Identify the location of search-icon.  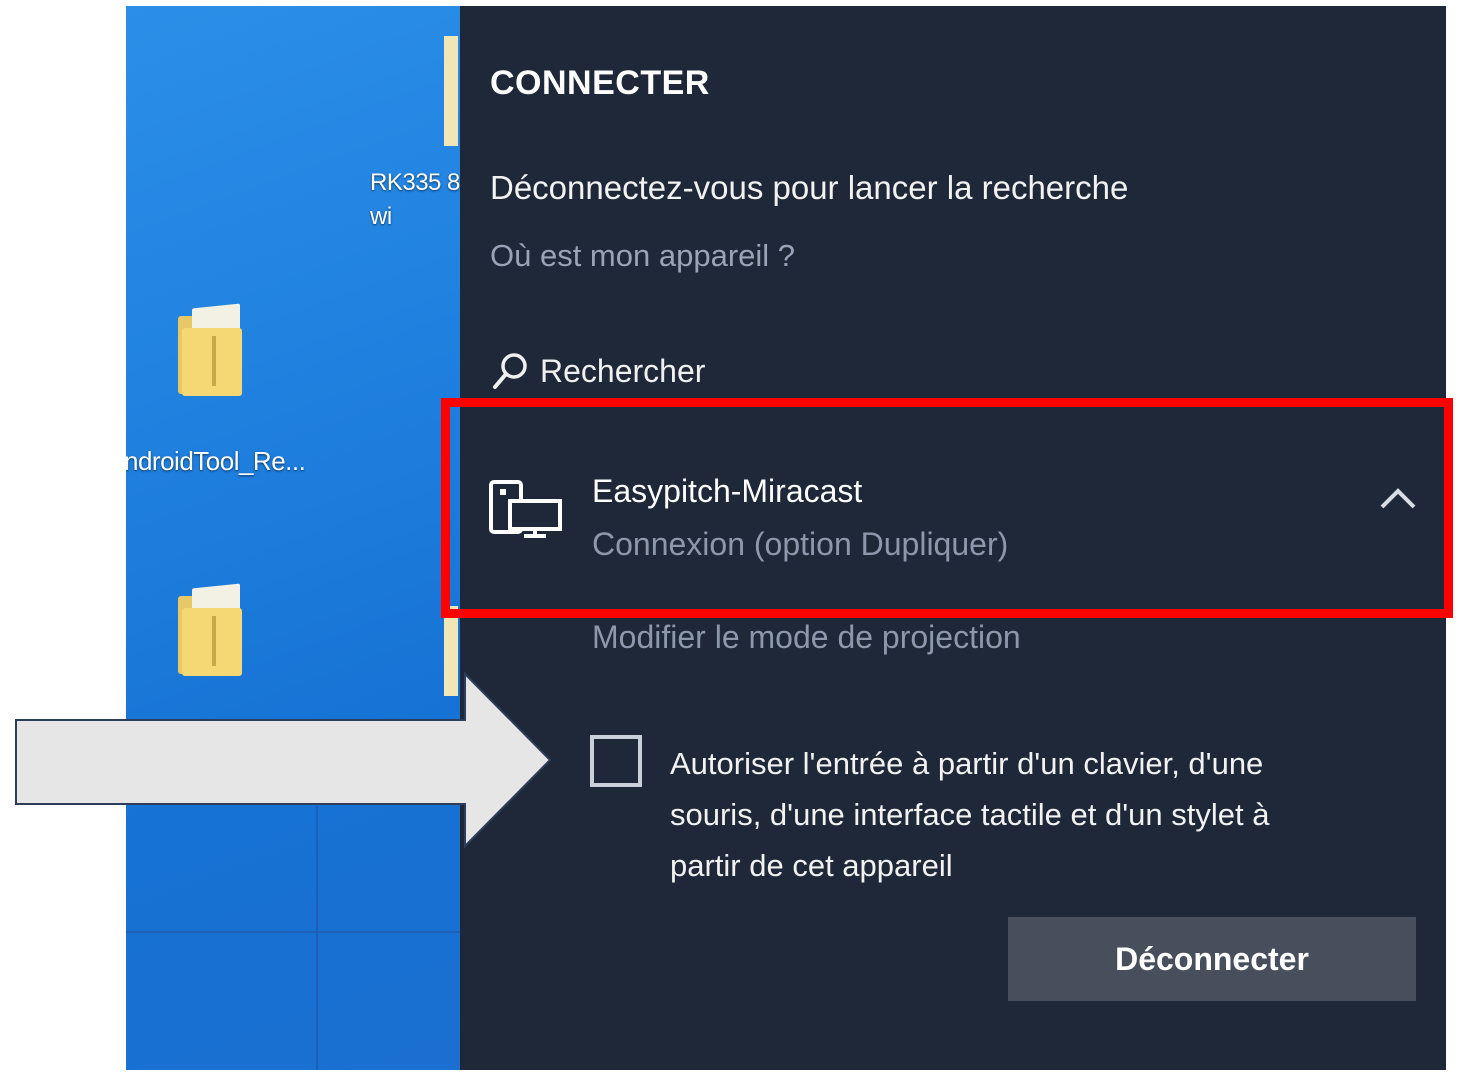
(510, 371).